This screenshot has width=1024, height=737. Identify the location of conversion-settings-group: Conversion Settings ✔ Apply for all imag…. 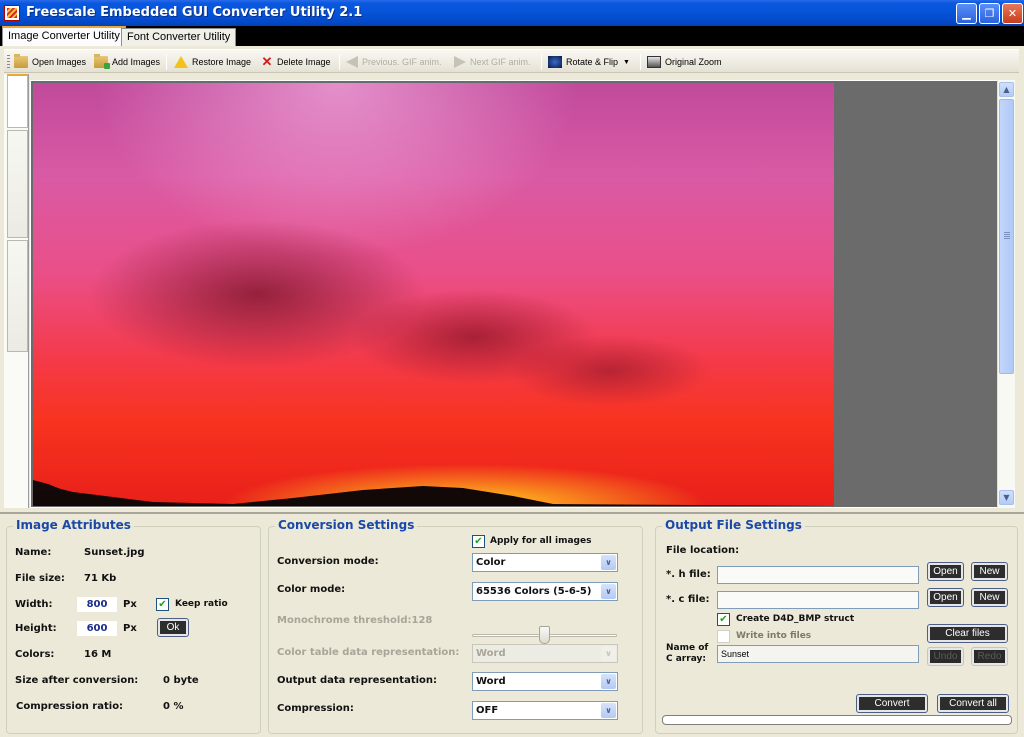
(455, 626).